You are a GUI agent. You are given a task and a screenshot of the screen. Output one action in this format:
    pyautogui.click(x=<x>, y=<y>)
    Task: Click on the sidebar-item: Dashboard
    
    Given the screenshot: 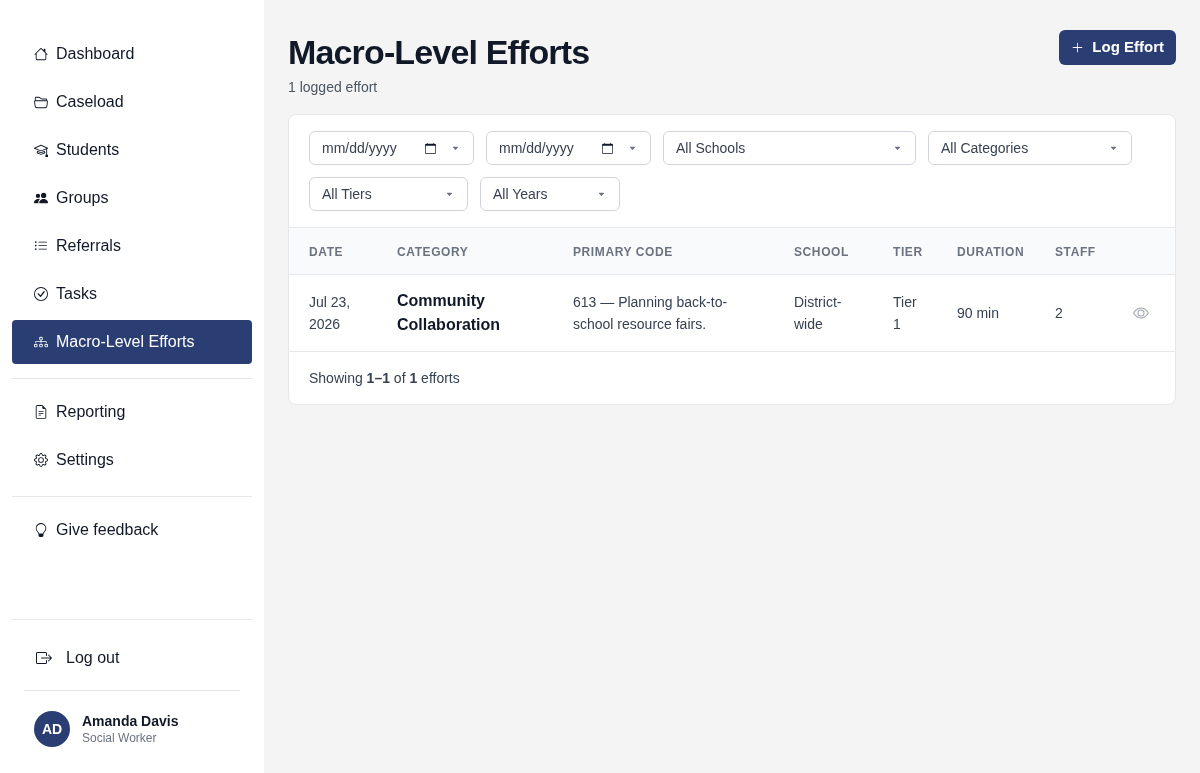 What is the action you would take?
    pyautogui.click(x=132, y=54)
    